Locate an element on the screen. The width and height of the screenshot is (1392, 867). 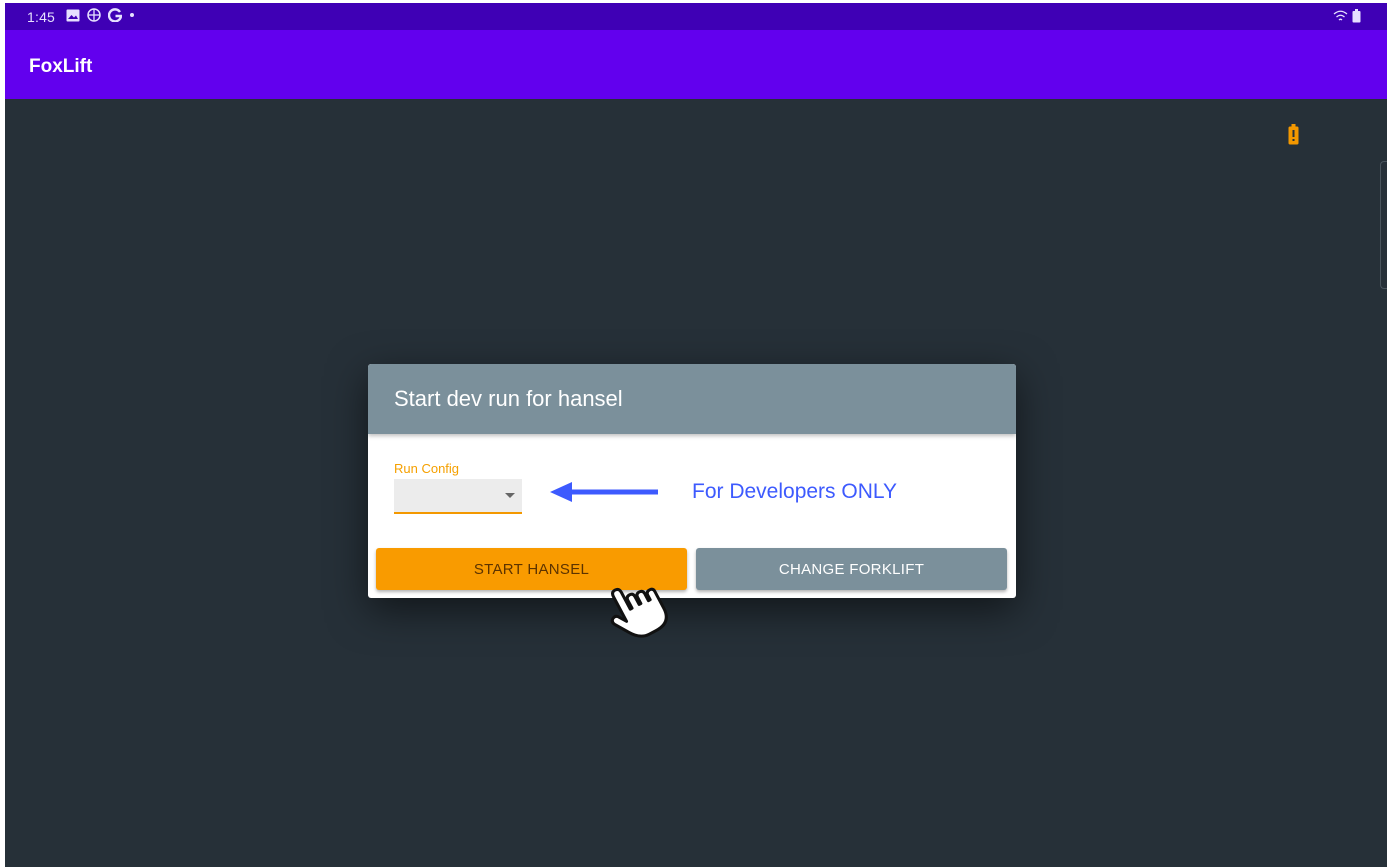
status-time: 1:45 is located at coordinates (41, 17).